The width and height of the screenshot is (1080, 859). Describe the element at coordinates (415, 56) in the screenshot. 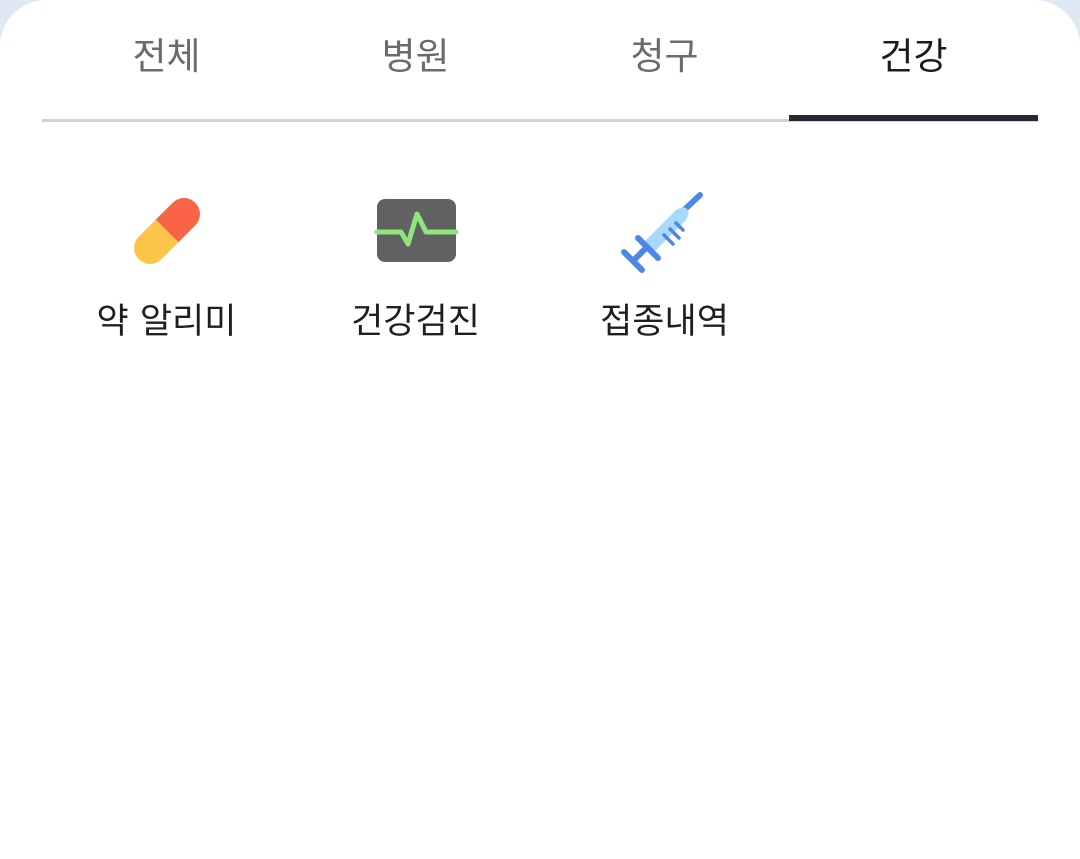

I see `tab-hospital-label: 병원` at that location.